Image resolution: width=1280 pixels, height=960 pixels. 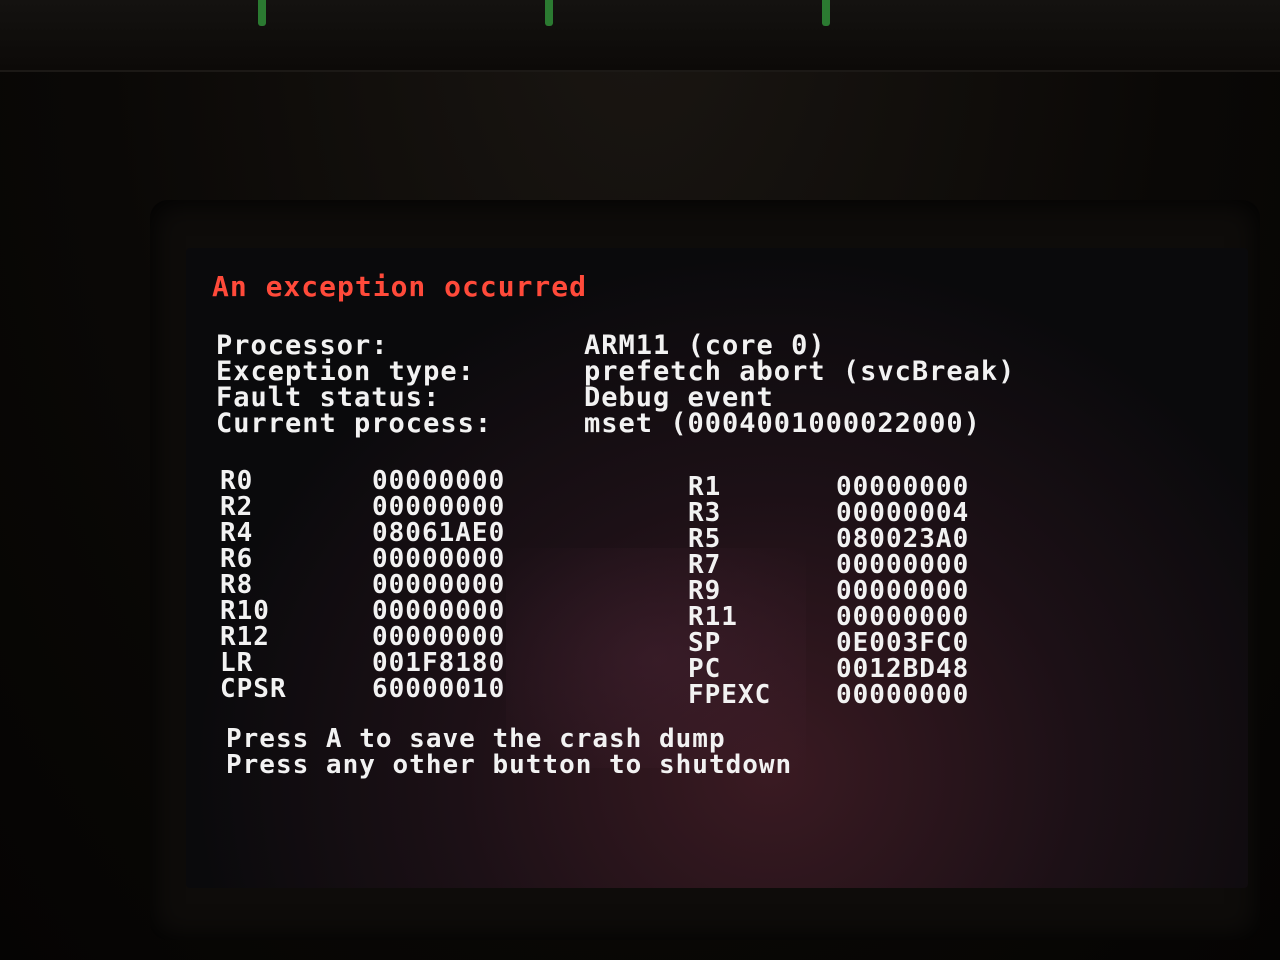 What do you see at coordinates (782, 423) in the screenshot?
I see `info-value: mset (0004001000022000)` at bounding box center [782, 423].